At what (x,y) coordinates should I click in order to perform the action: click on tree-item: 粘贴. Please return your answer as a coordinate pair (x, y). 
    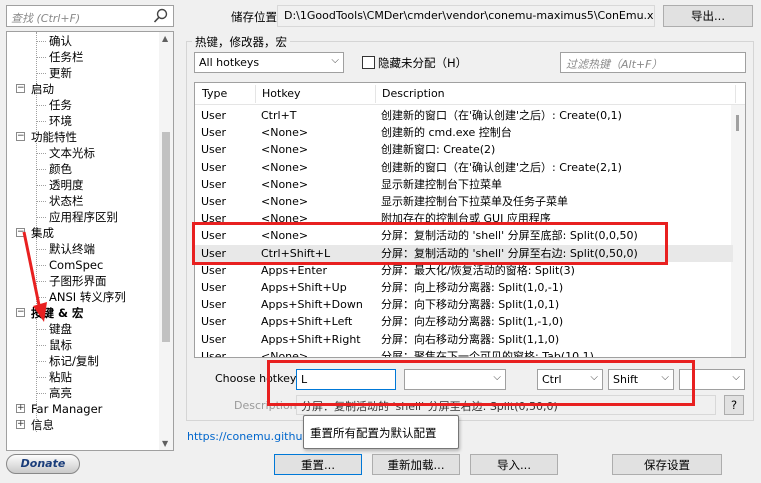
    Looking at the image, I should click on (60, 377).